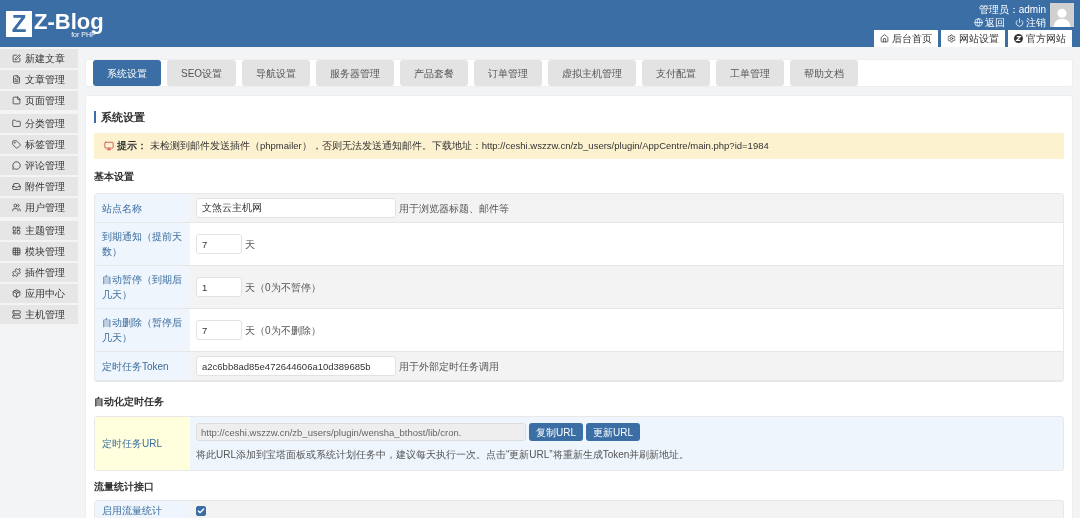 This screenshot has width=1080, height=518. I want to click on note-icon, so click(16, 100).